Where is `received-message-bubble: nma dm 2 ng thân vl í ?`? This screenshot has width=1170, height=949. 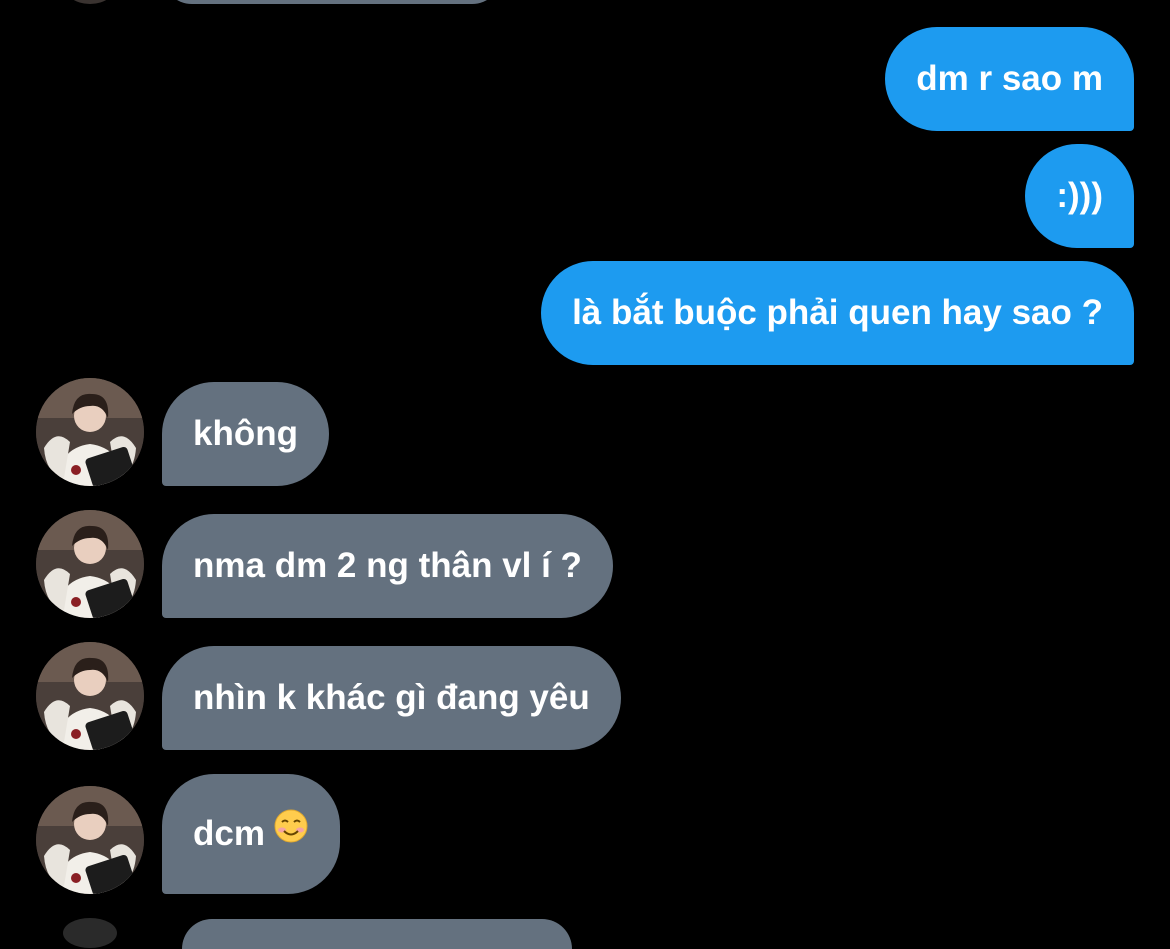
received-message-bubble: nma dm 2 ng thân vl í ? is located at coordinates (387, 566).